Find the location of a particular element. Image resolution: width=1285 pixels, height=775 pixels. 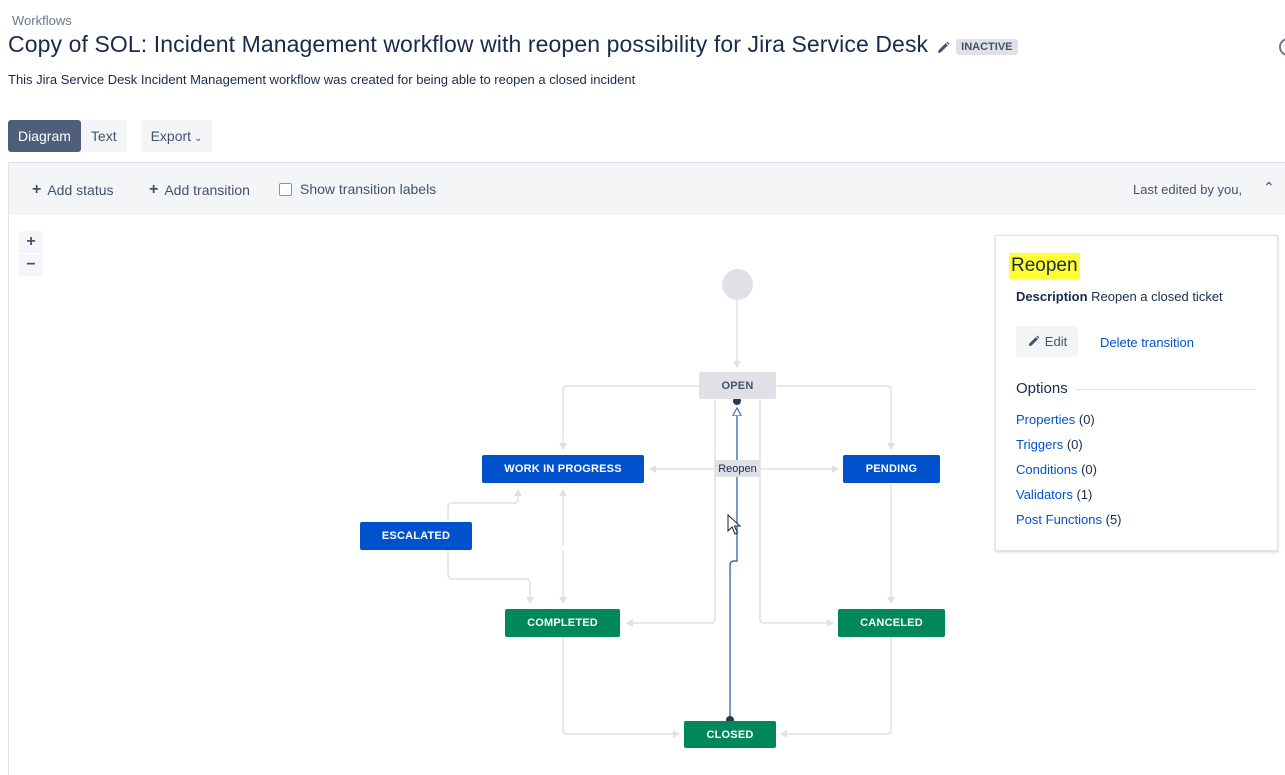

transition-label-reopen: Reopen is located at coordinates (737, 468).